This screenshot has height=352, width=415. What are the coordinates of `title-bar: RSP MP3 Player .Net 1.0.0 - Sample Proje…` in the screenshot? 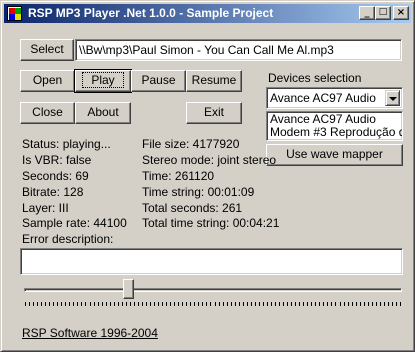 It's located at (207, 13).